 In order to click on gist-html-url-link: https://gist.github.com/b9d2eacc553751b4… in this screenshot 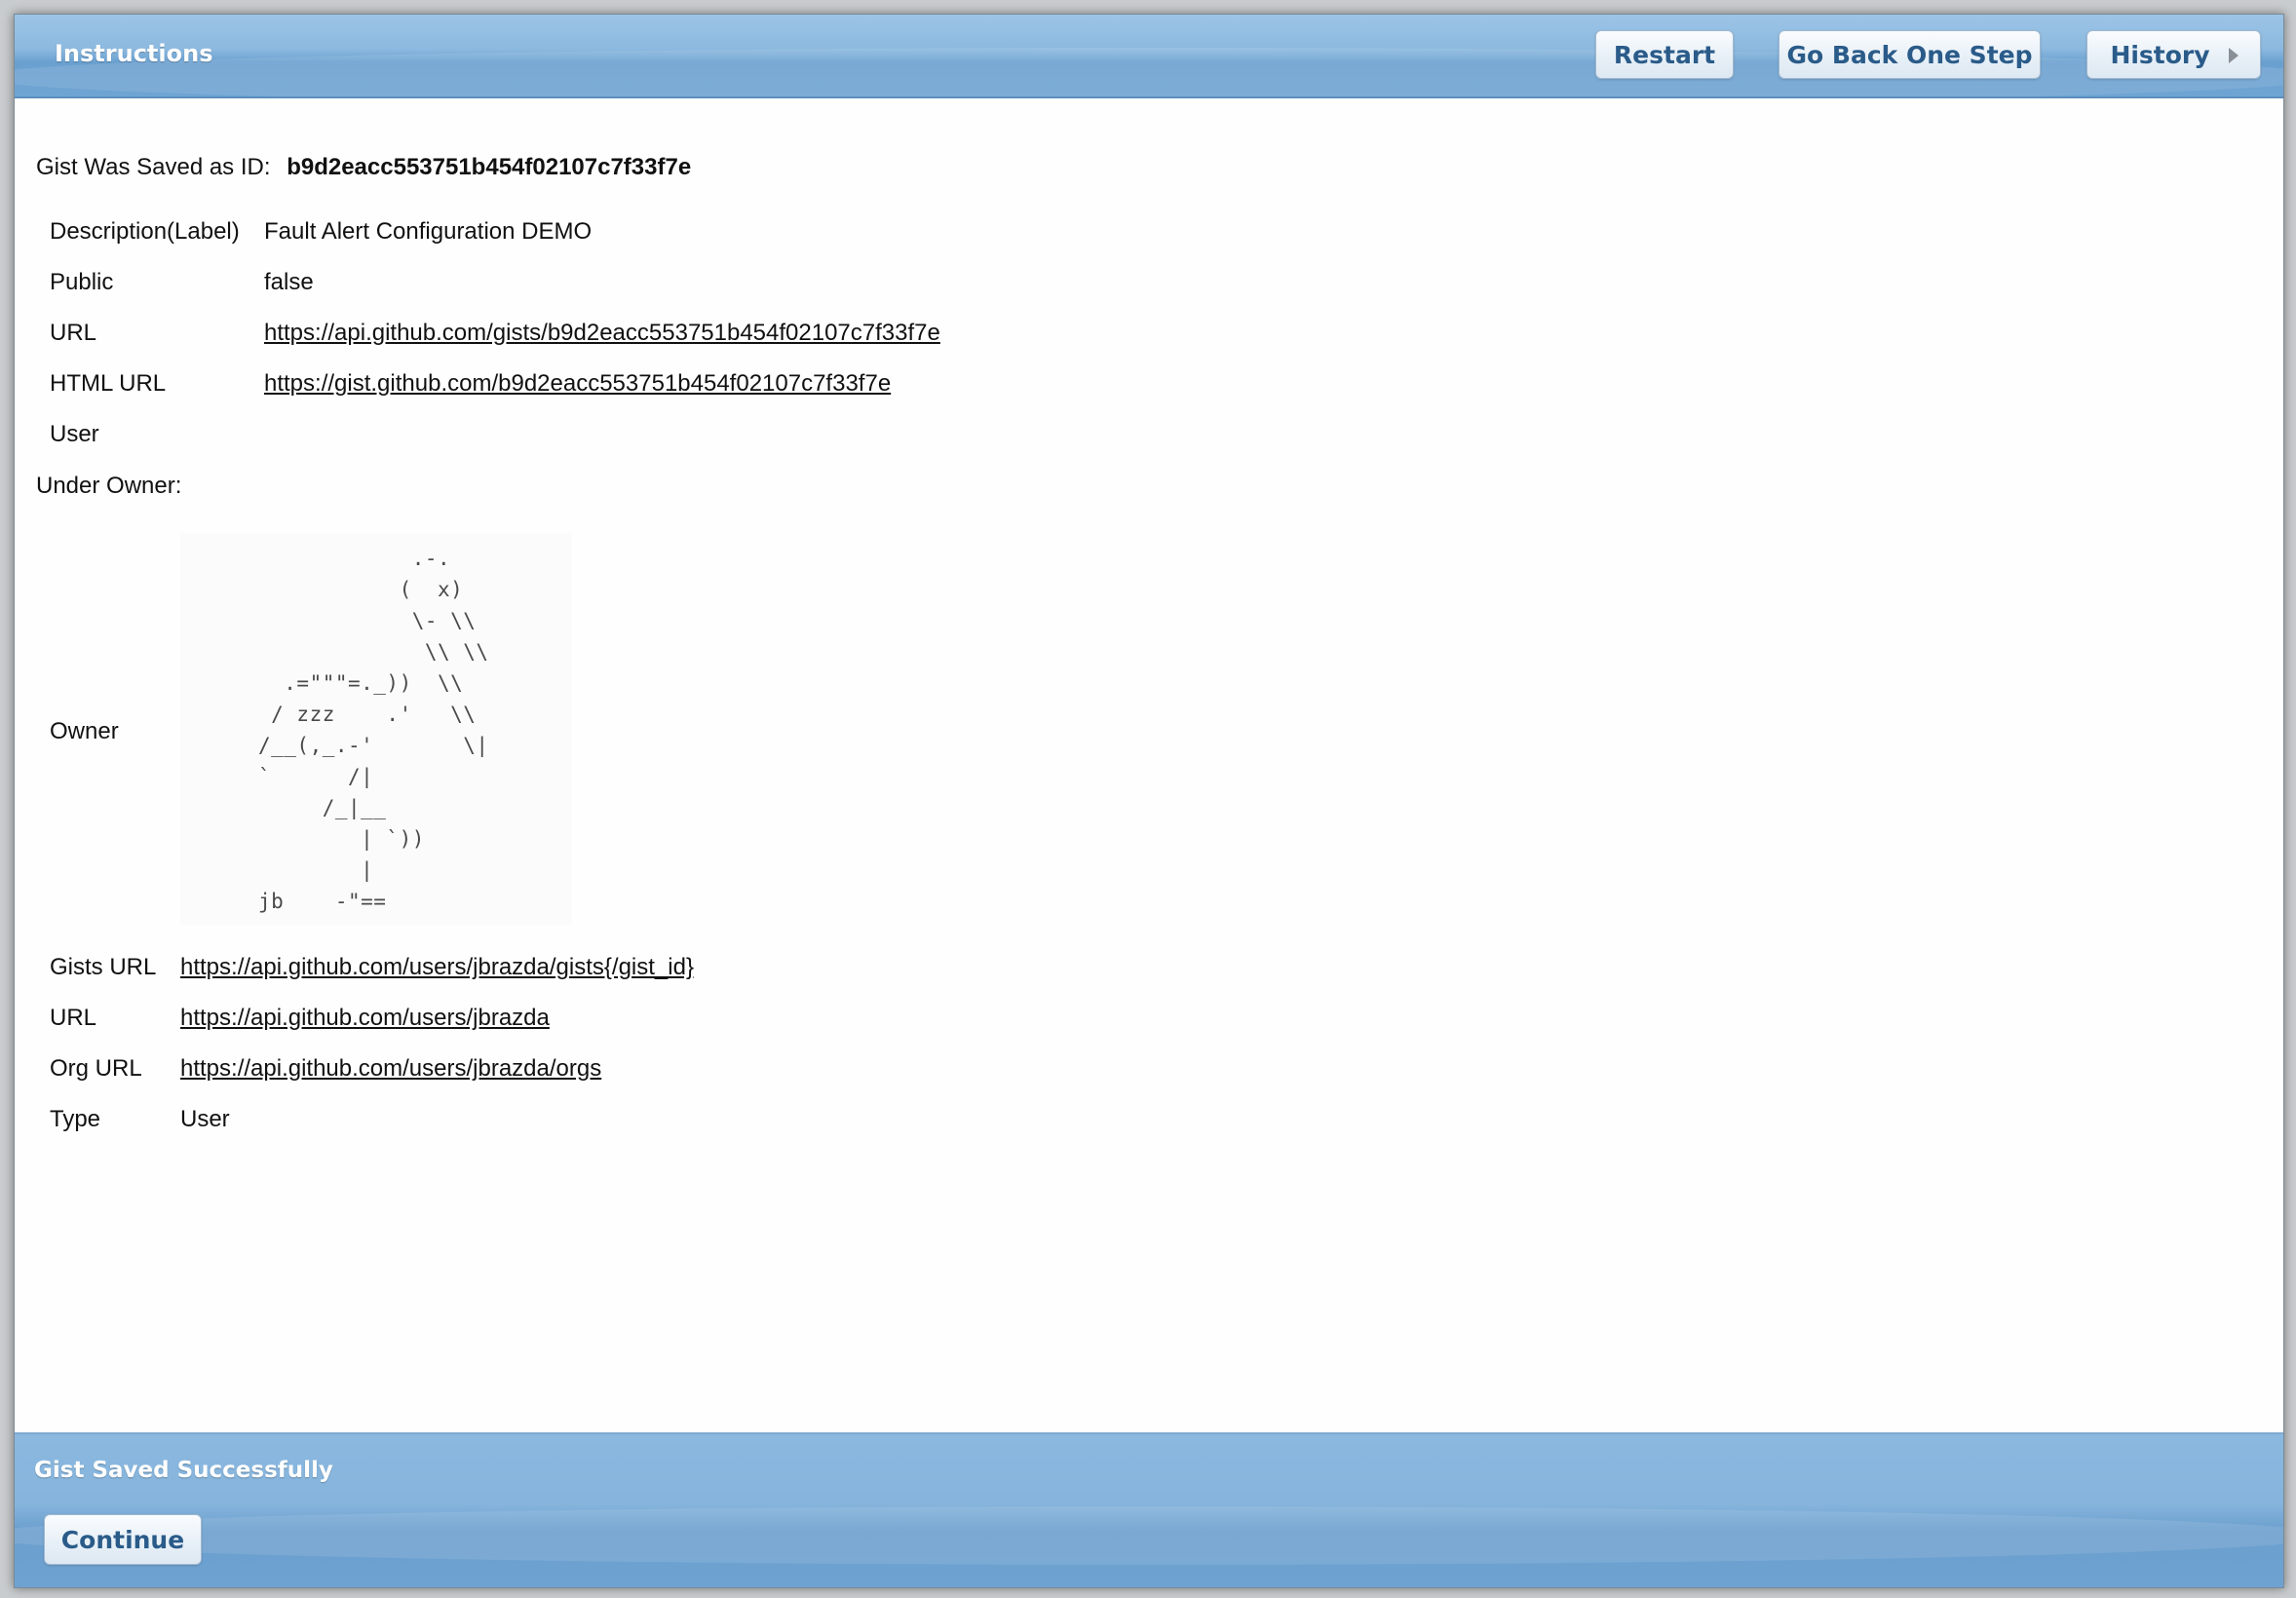, I will do `click(577, 384)`.